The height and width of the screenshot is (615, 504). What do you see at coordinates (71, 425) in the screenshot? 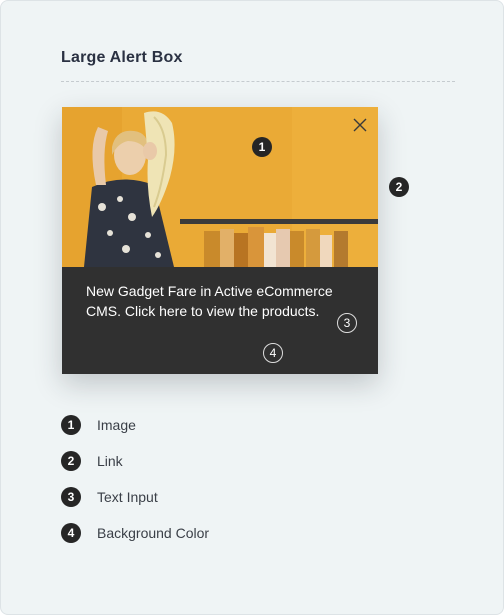
I see `legend-marker: 1` at bounding box center [71, 425].